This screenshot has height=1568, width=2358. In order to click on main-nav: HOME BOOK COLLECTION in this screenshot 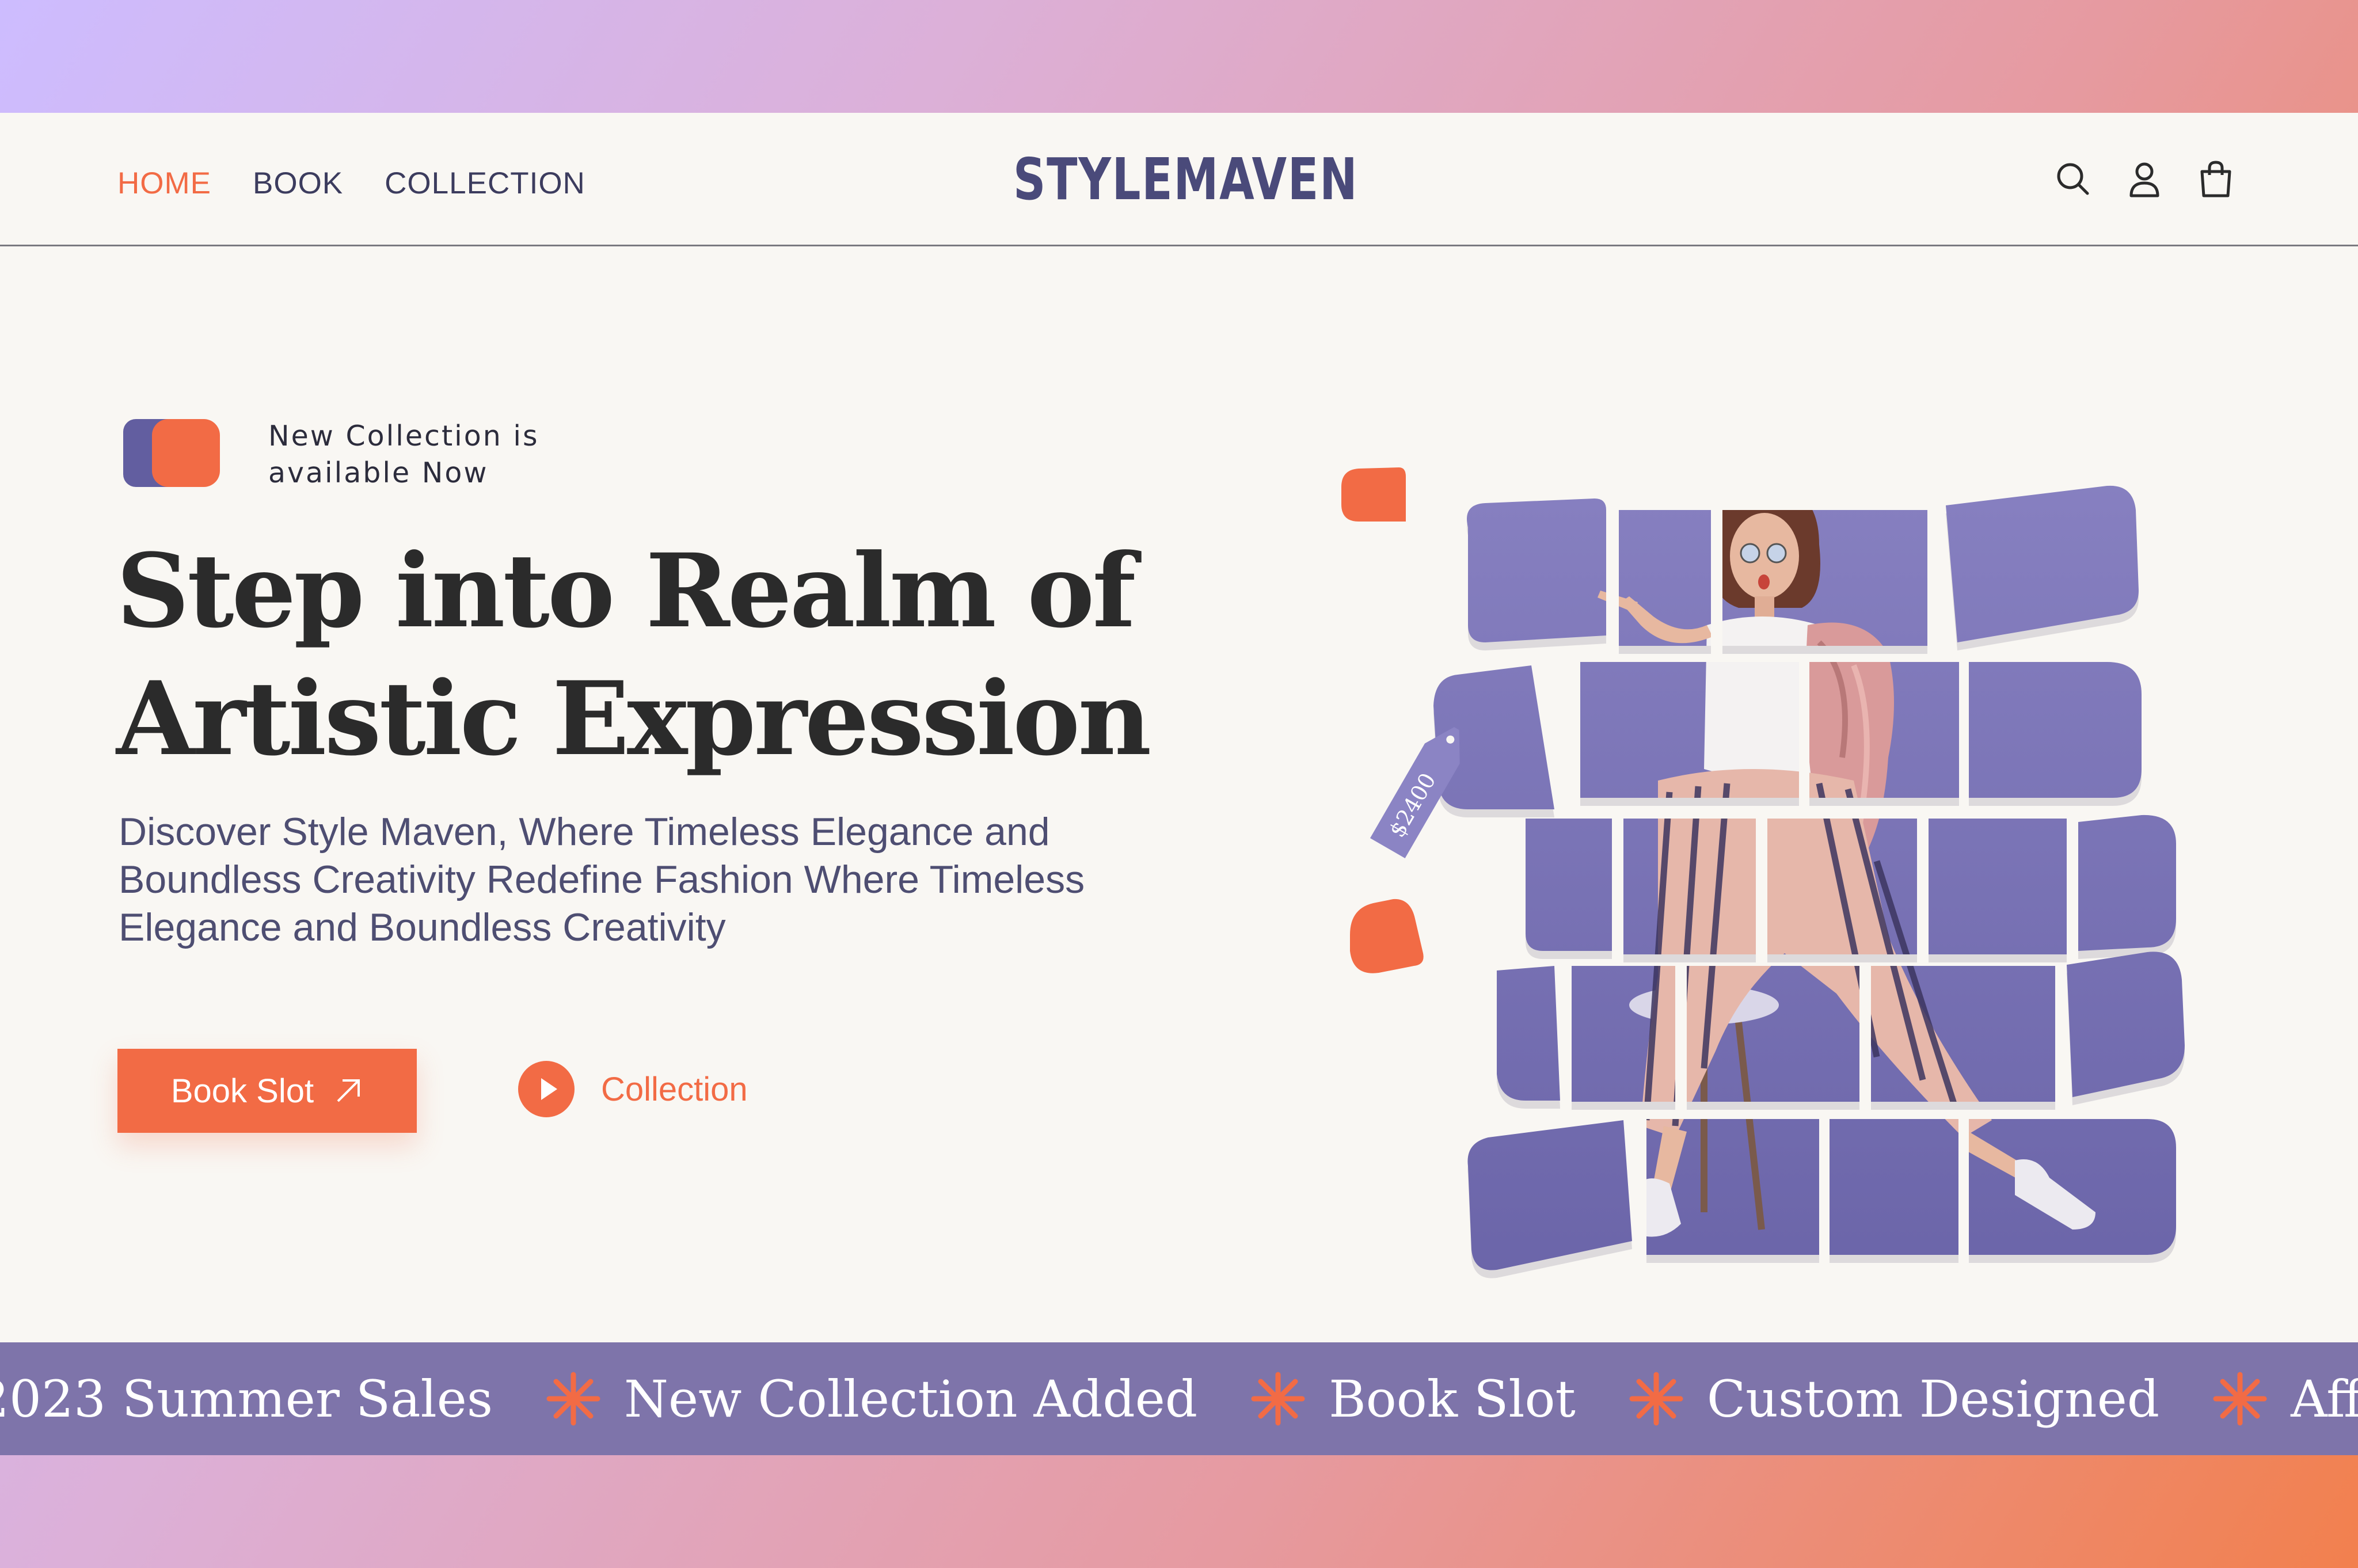, I will do `click(351, 183)`.